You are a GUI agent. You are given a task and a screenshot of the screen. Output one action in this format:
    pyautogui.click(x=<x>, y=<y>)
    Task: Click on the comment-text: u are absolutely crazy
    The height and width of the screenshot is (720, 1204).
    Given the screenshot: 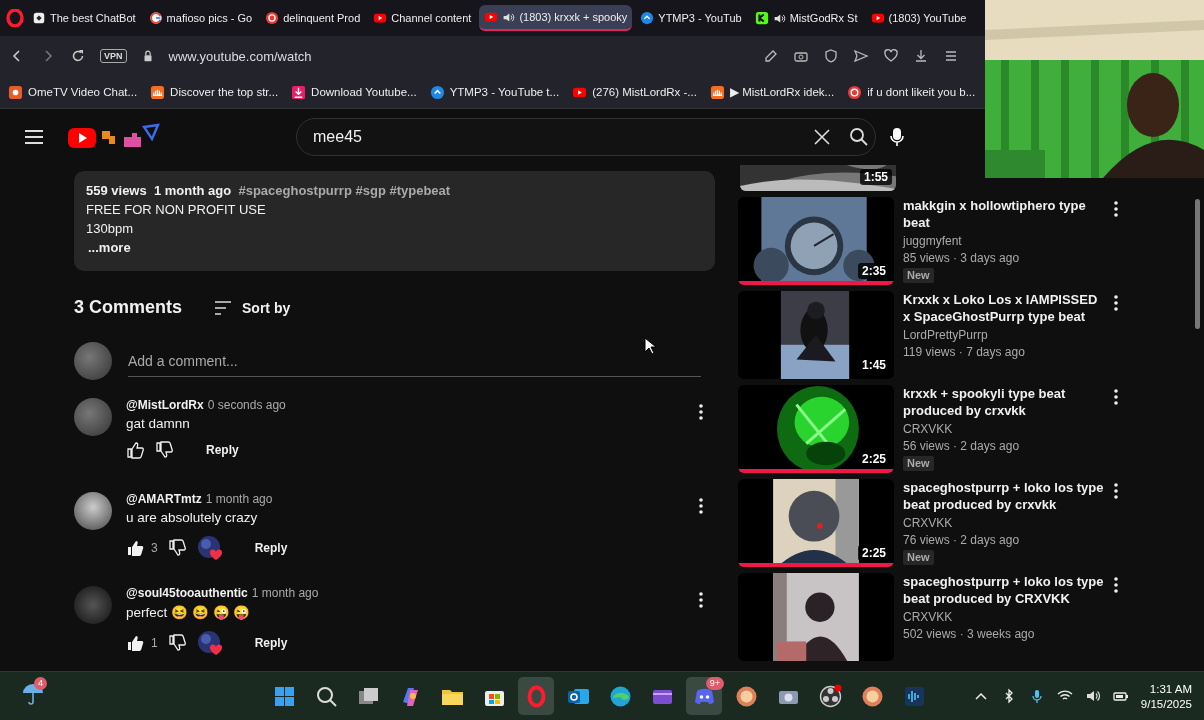 What is the action you would take?
    pyautogui.click(x=192, y=517)
    